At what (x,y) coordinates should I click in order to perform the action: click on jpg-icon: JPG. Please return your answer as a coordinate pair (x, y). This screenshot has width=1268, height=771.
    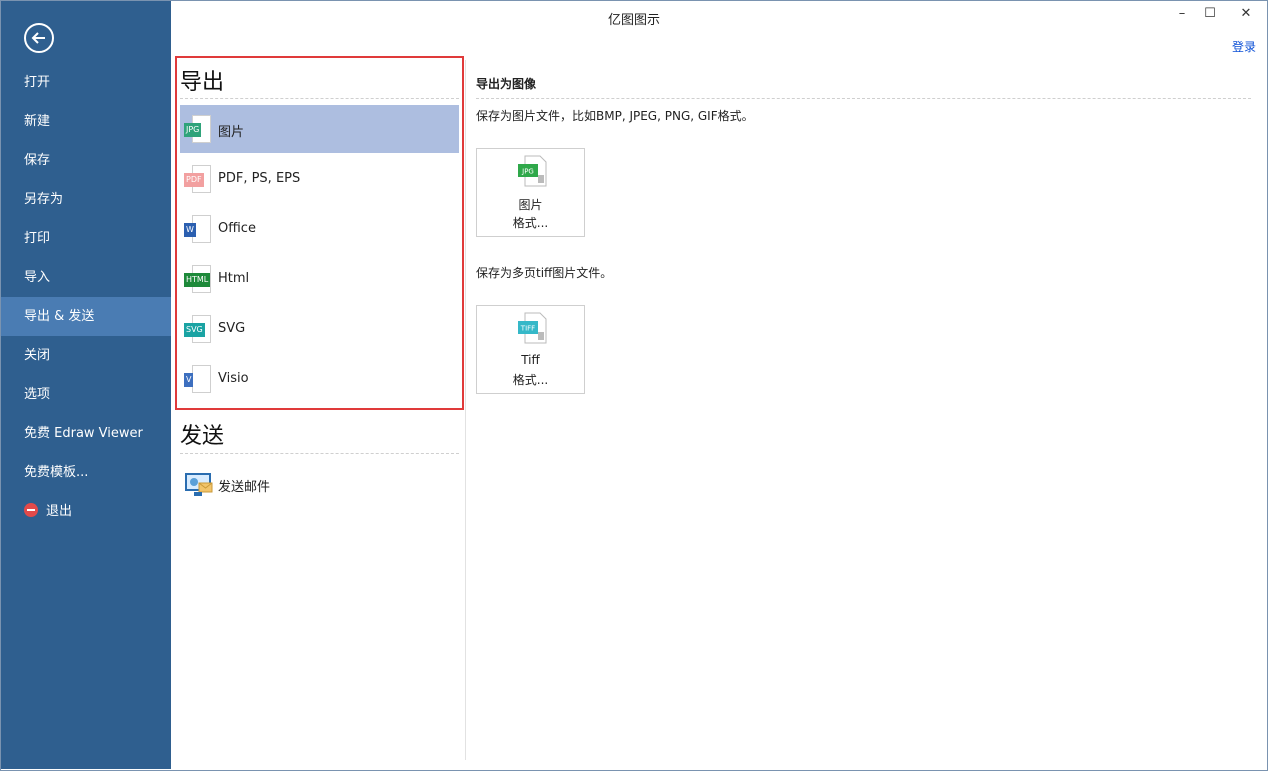
    Looking at the image, I should click on (198, 130).